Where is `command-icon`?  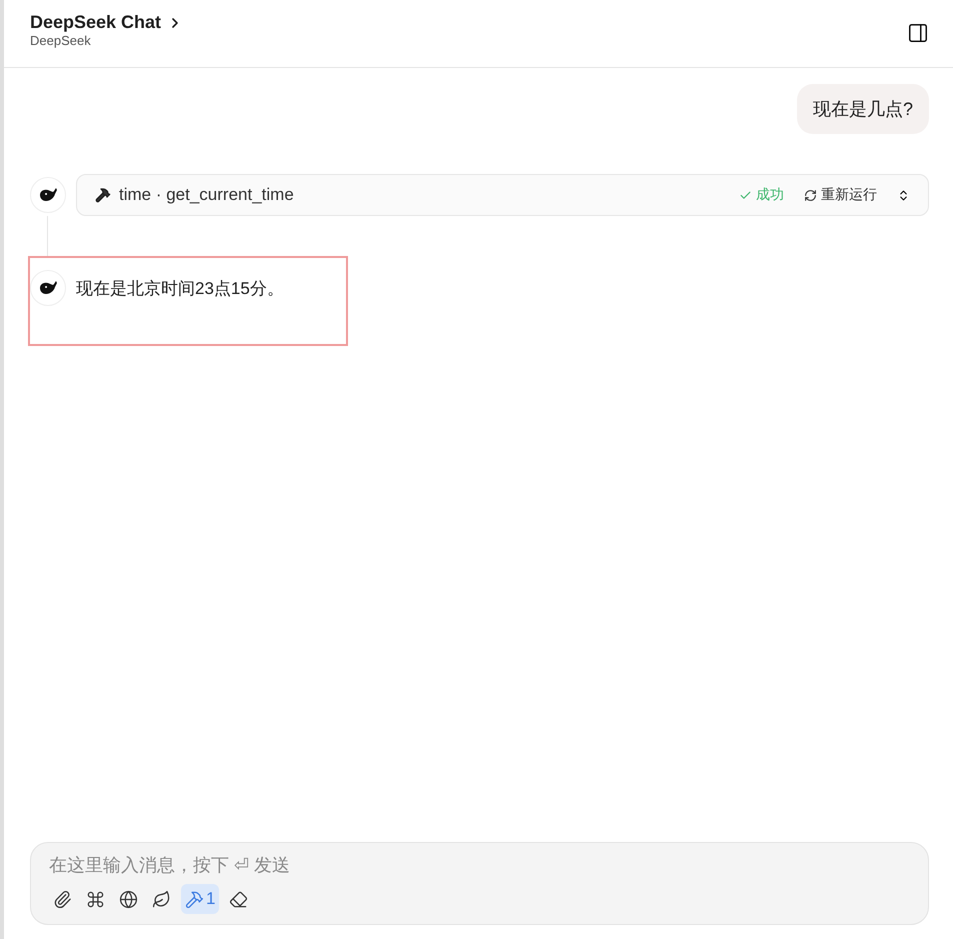 command-icon is located at coordinates (95, 899).